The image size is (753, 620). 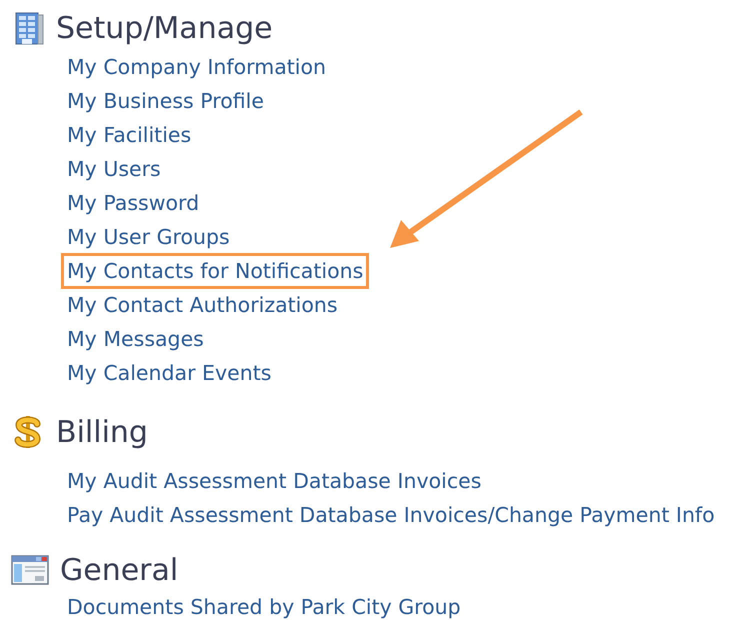 What do you see at coordinates (264, 606) in the screenshot?
I see `nav-link: Documents Shared by Park City Group` at bounding box center [264, 606].